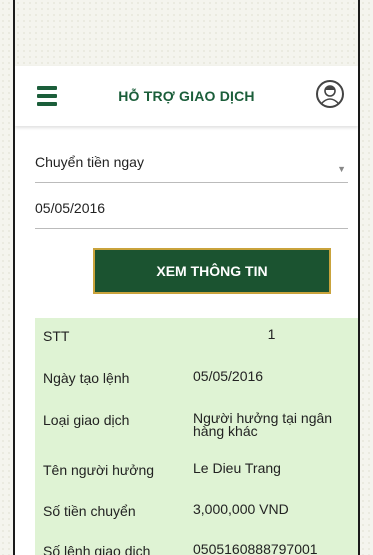  I want to click on created-value: 05/05/2016, so click(228, 376).